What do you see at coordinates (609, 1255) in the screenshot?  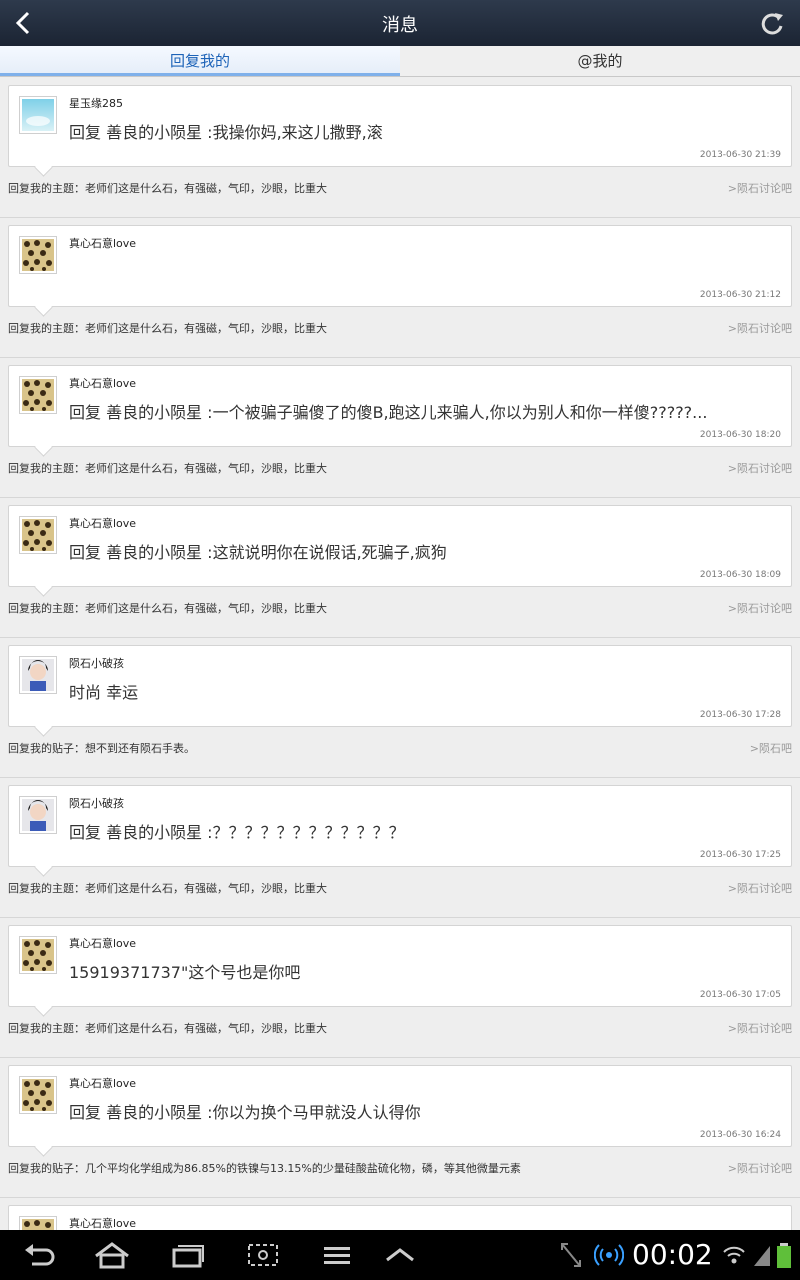 I see `signal-broadcast-icon` at bounding box center [609, 1255].